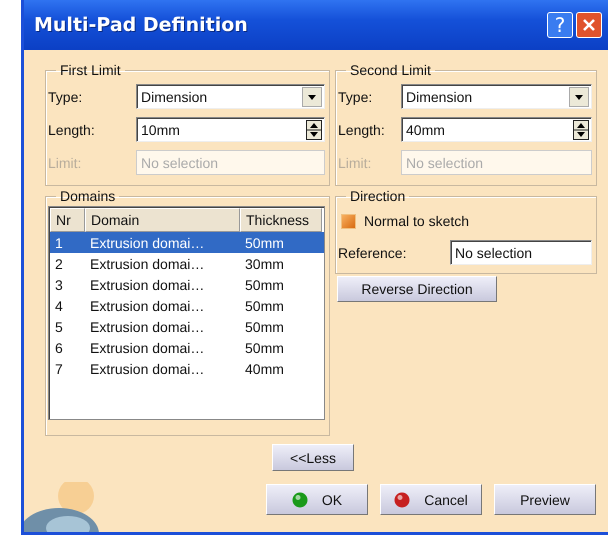 Image resolution: width=608 pixels, height=538 pixels. I want to click on table-row: 6 Extrusion domai… 50mm, so click(187, 347).